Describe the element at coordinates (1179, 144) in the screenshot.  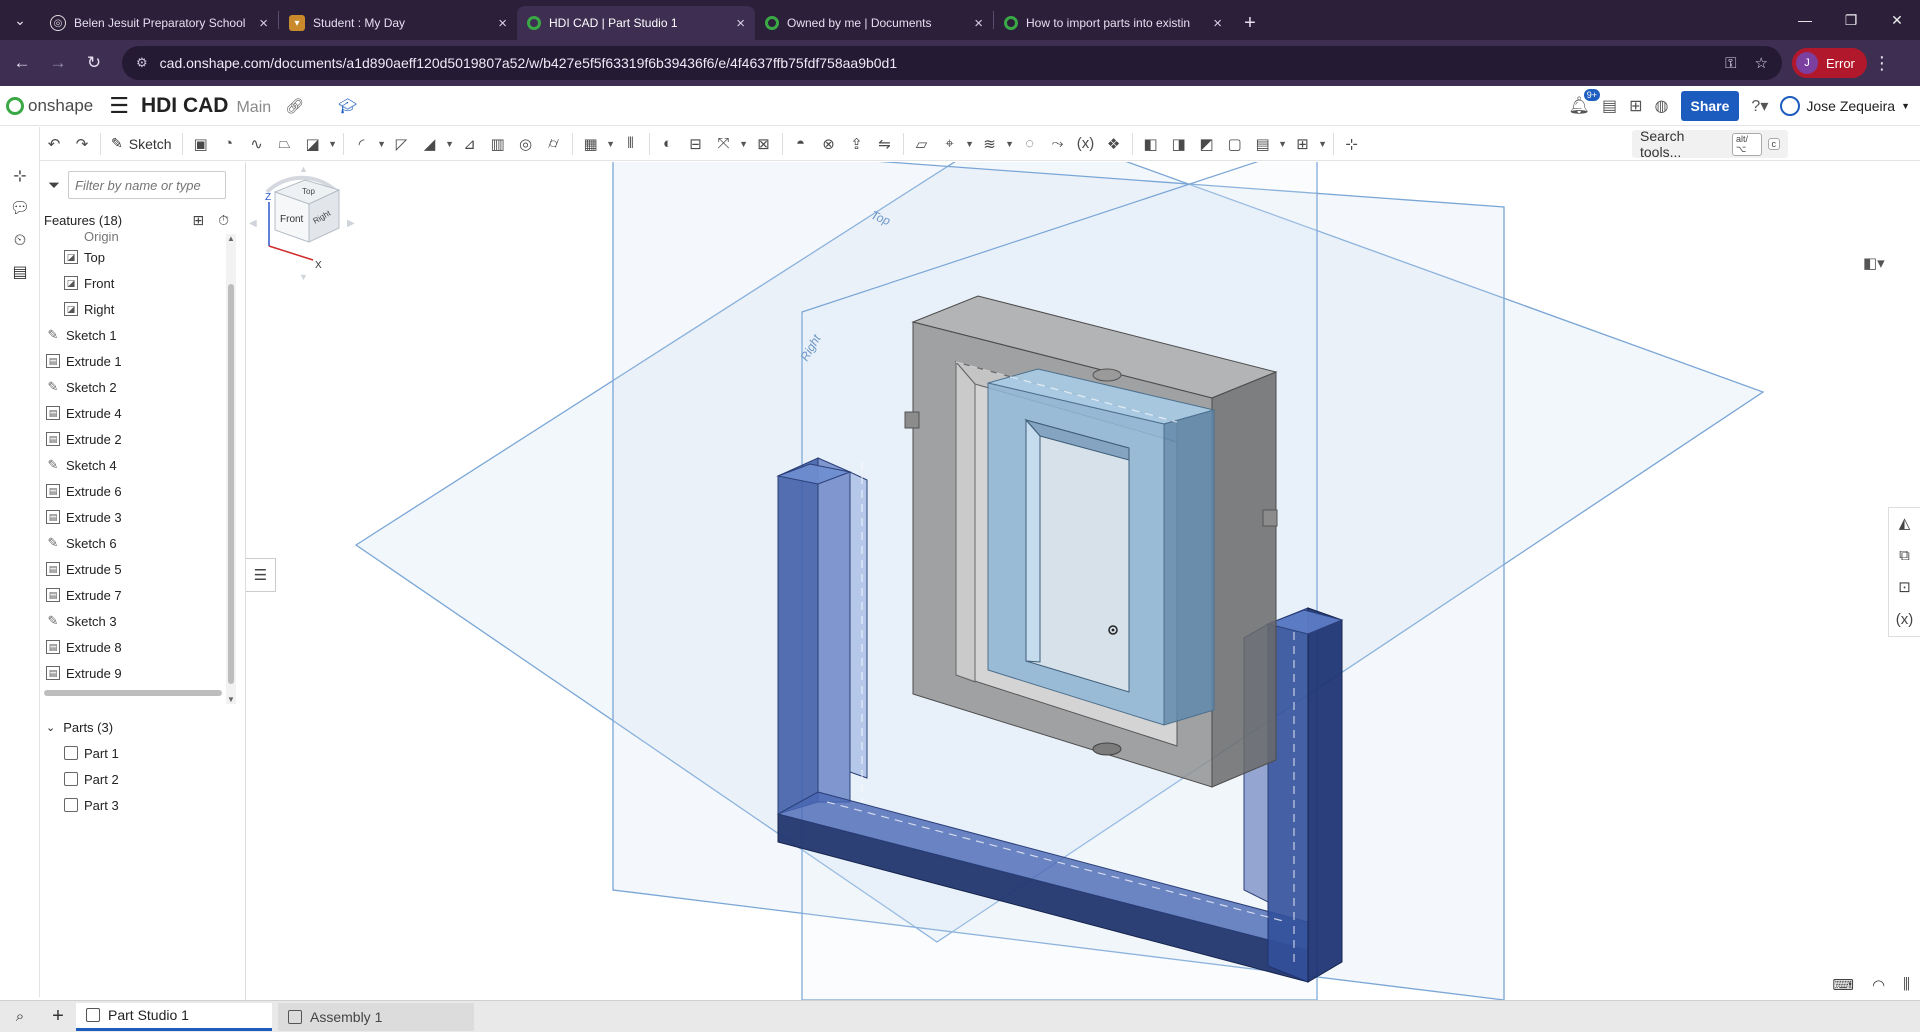
I see `flange-icon: ◨` at that location.